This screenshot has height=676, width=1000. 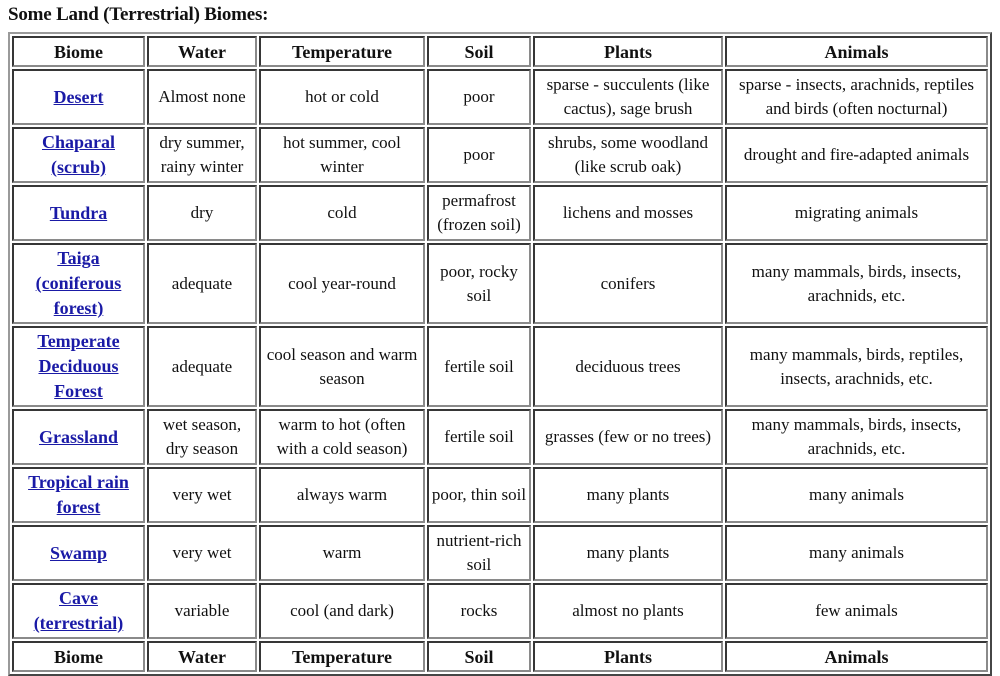 I want to click on column-header-temperature: Temperature, so click(x=342, y=51).